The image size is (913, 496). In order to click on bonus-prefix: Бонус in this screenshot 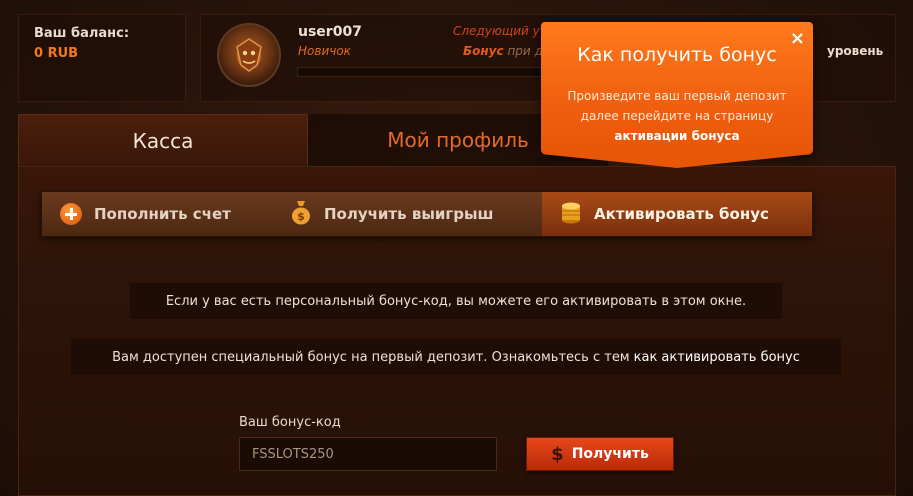, I will do `click(483, 51)`.